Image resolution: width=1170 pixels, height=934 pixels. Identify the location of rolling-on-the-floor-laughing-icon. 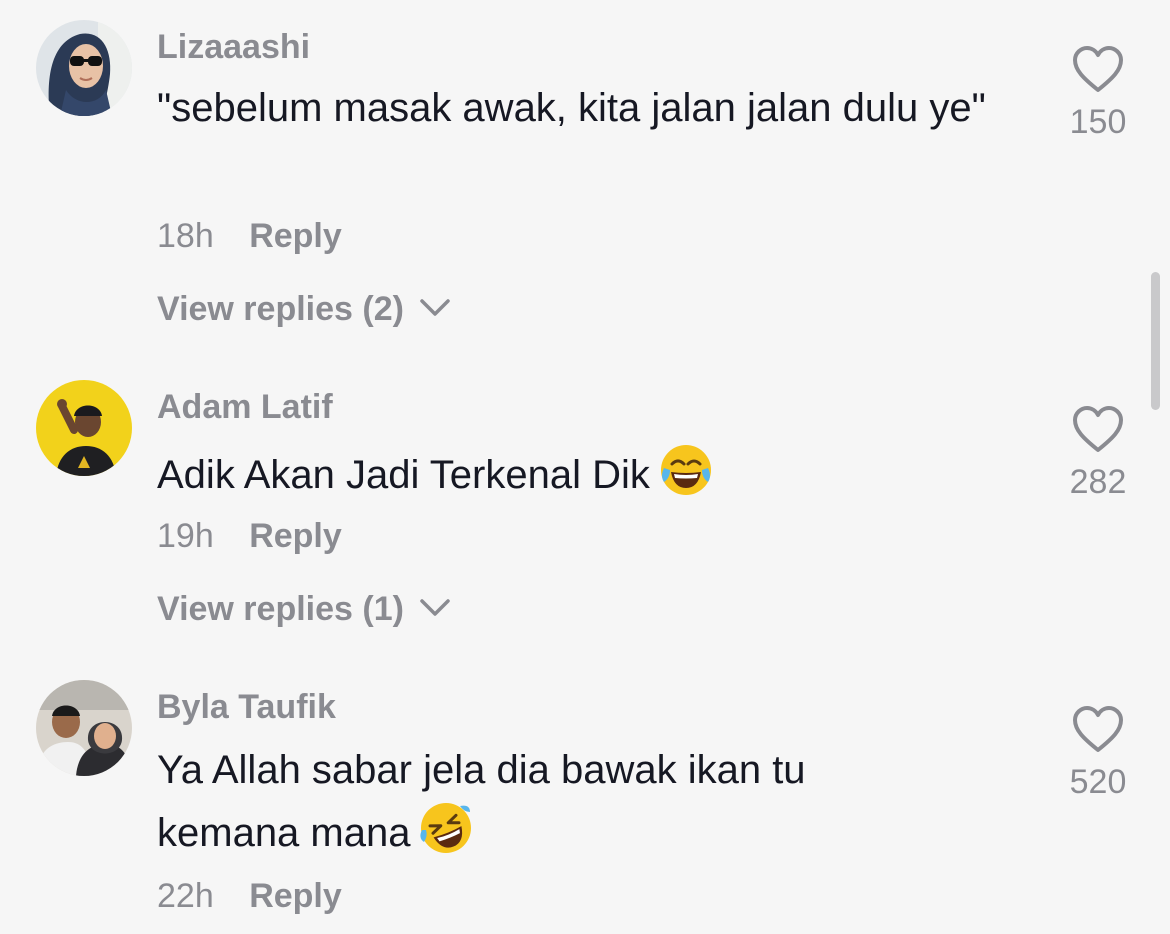
(446, 828).